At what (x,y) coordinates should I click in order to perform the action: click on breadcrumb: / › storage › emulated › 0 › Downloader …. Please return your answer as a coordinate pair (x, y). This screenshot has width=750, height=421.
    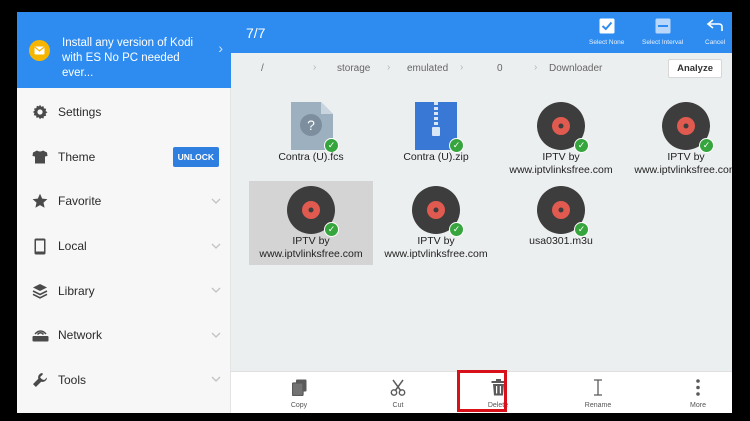
    Looking at the image, I should click on (481, 68).